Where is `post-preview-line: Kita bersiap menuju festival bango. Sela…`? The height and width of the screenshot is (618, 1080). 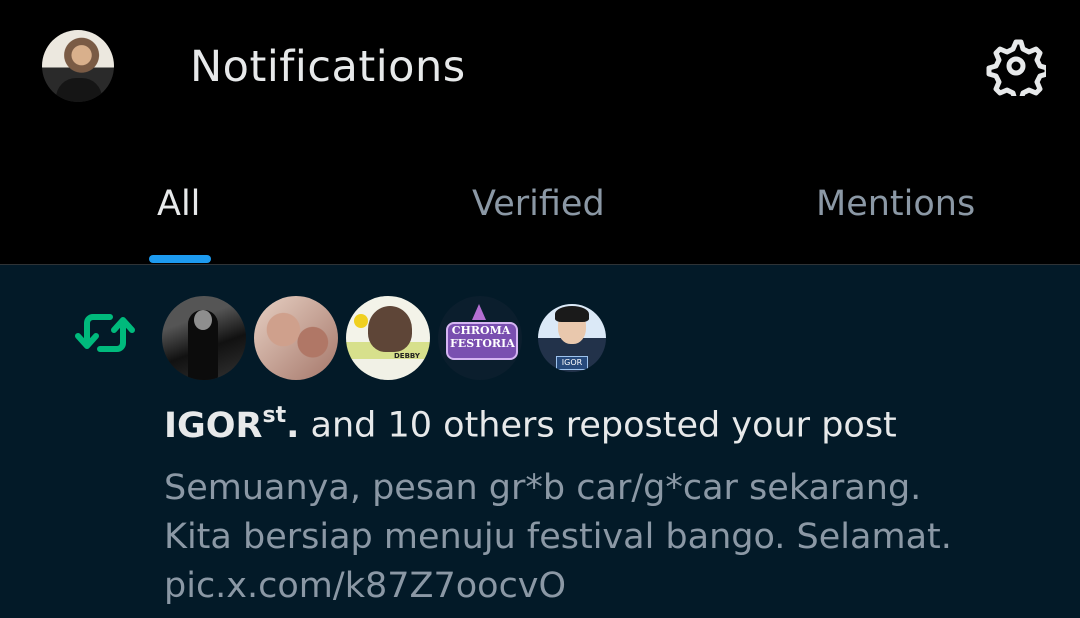
post-preview-line: Kita bersiap menuju festival bango. Sela… is located at coordinates (558, 537).